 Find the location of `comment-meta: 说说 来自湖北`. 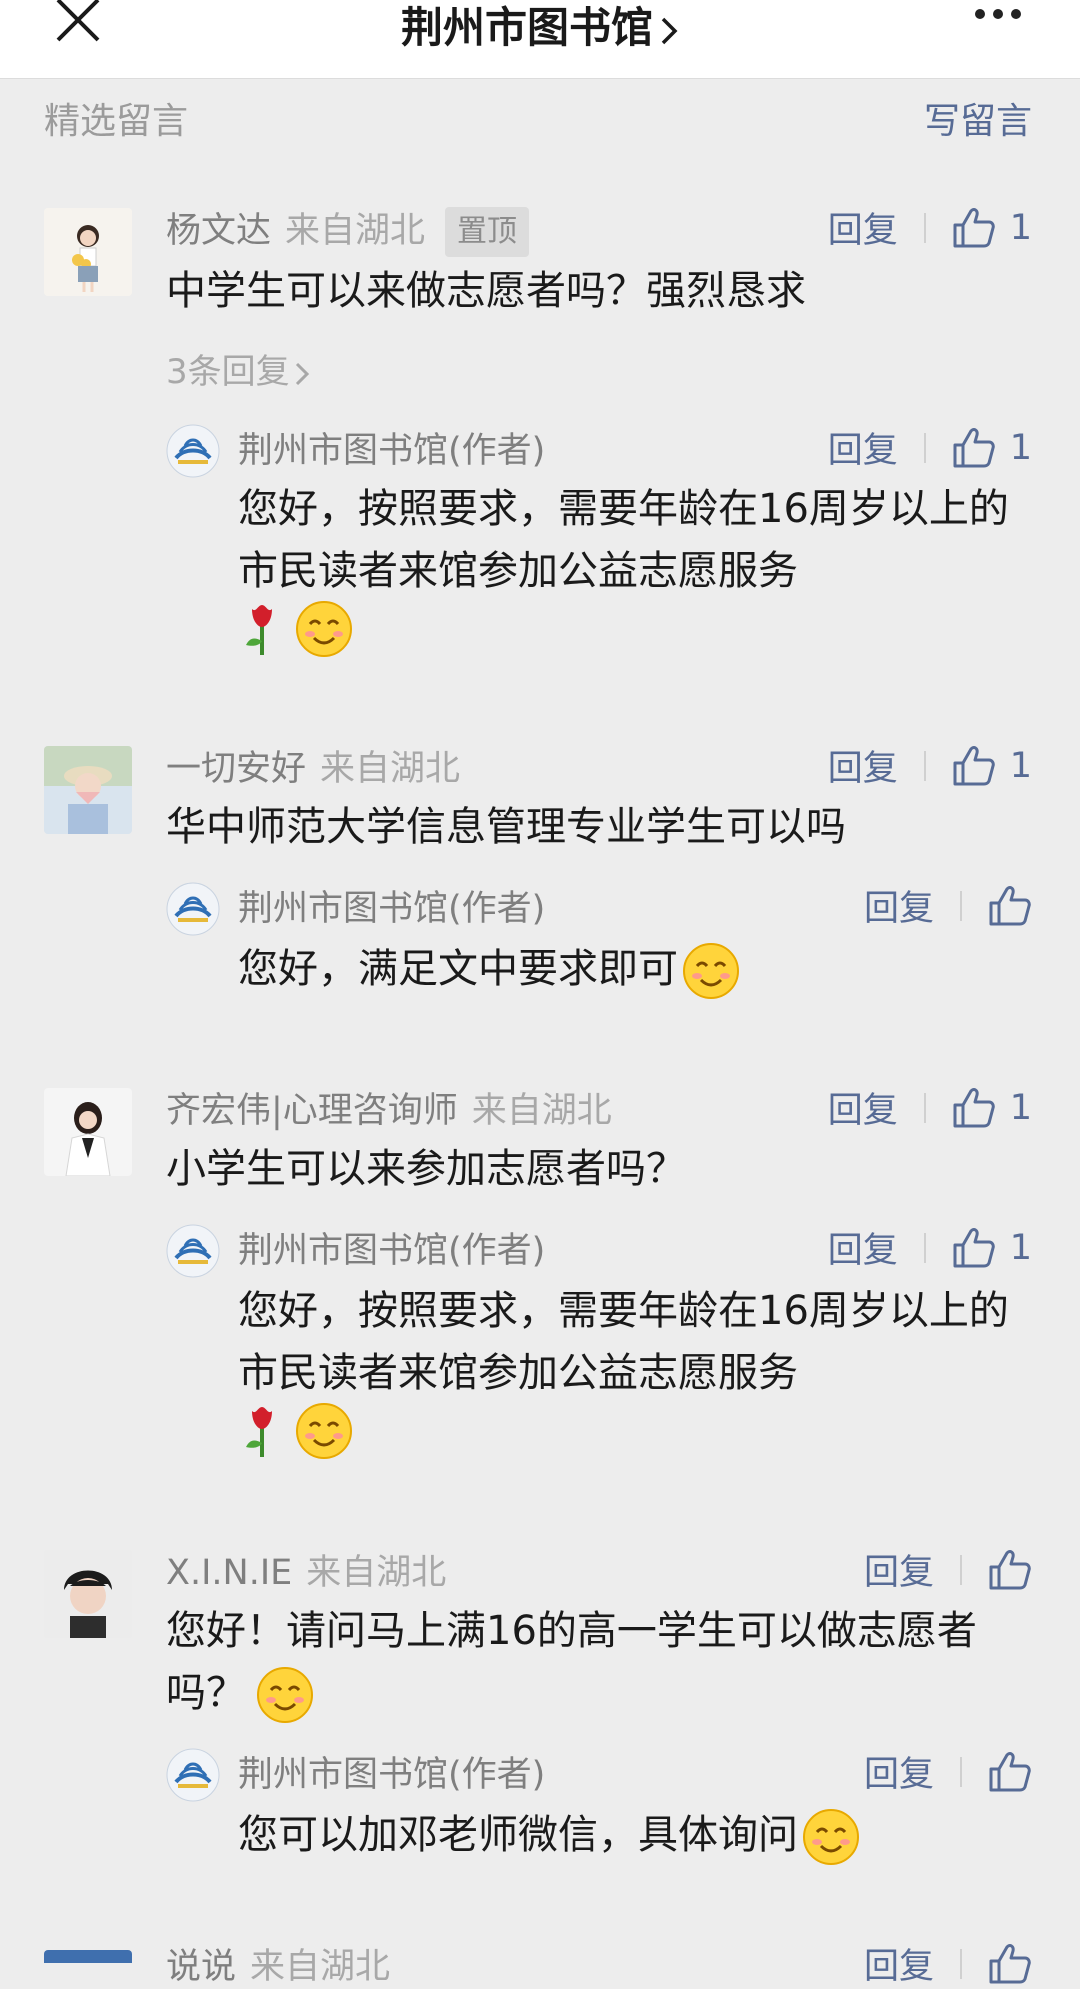

comment-meta: 说说 来自湖北 is located at coordinates (278, 1963).